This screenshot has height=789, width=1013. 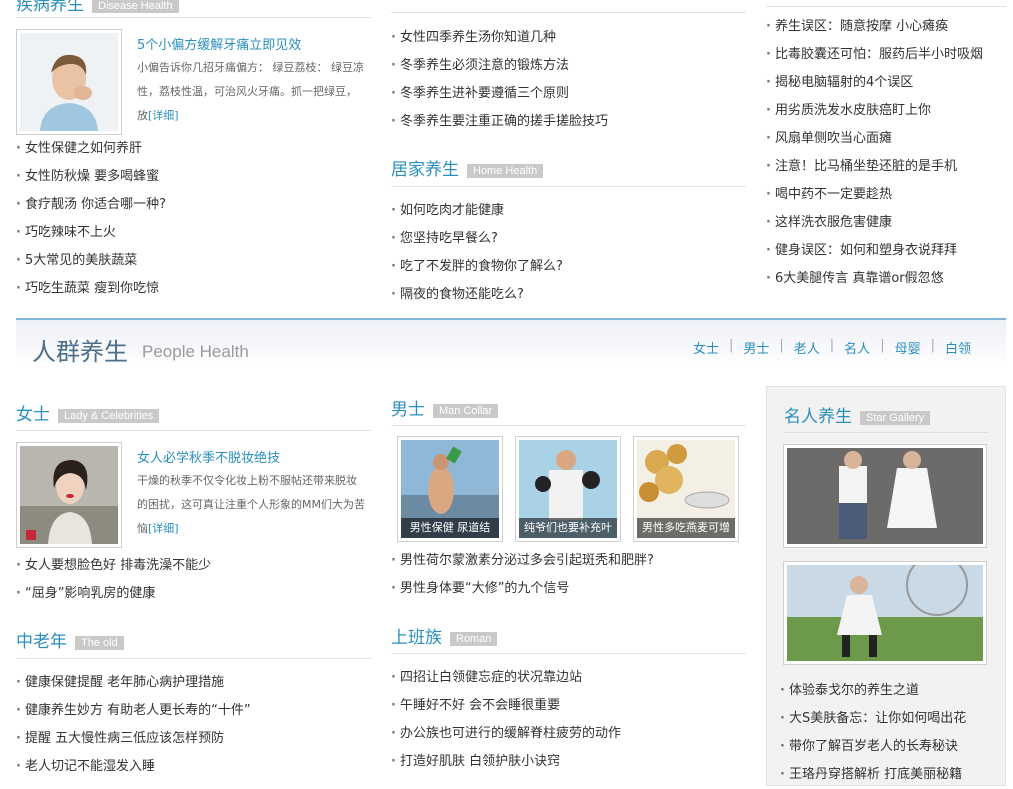 What do you see at coordinates (450, 528) in the screenshot?
I see `thumb-caption: 男性保健 尿道结` at bounding box center [450, 528].